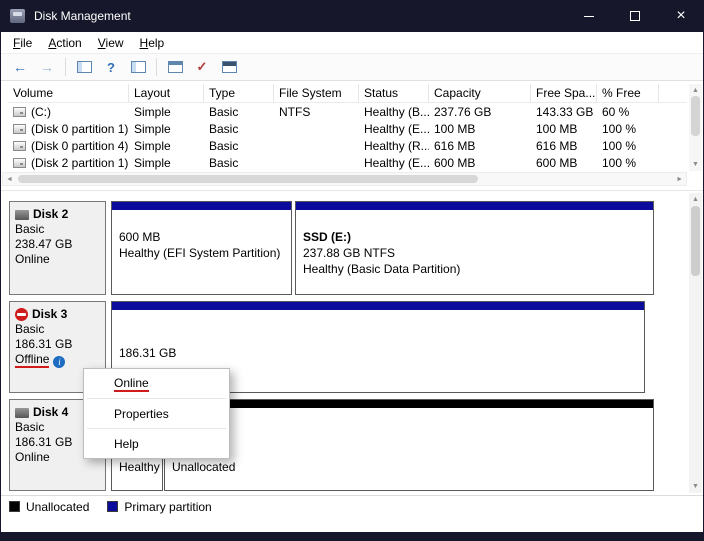 The height and width of the screenshot is (541, 704). I want to click on volume-capacity: 616 MB, so click(455, 145).